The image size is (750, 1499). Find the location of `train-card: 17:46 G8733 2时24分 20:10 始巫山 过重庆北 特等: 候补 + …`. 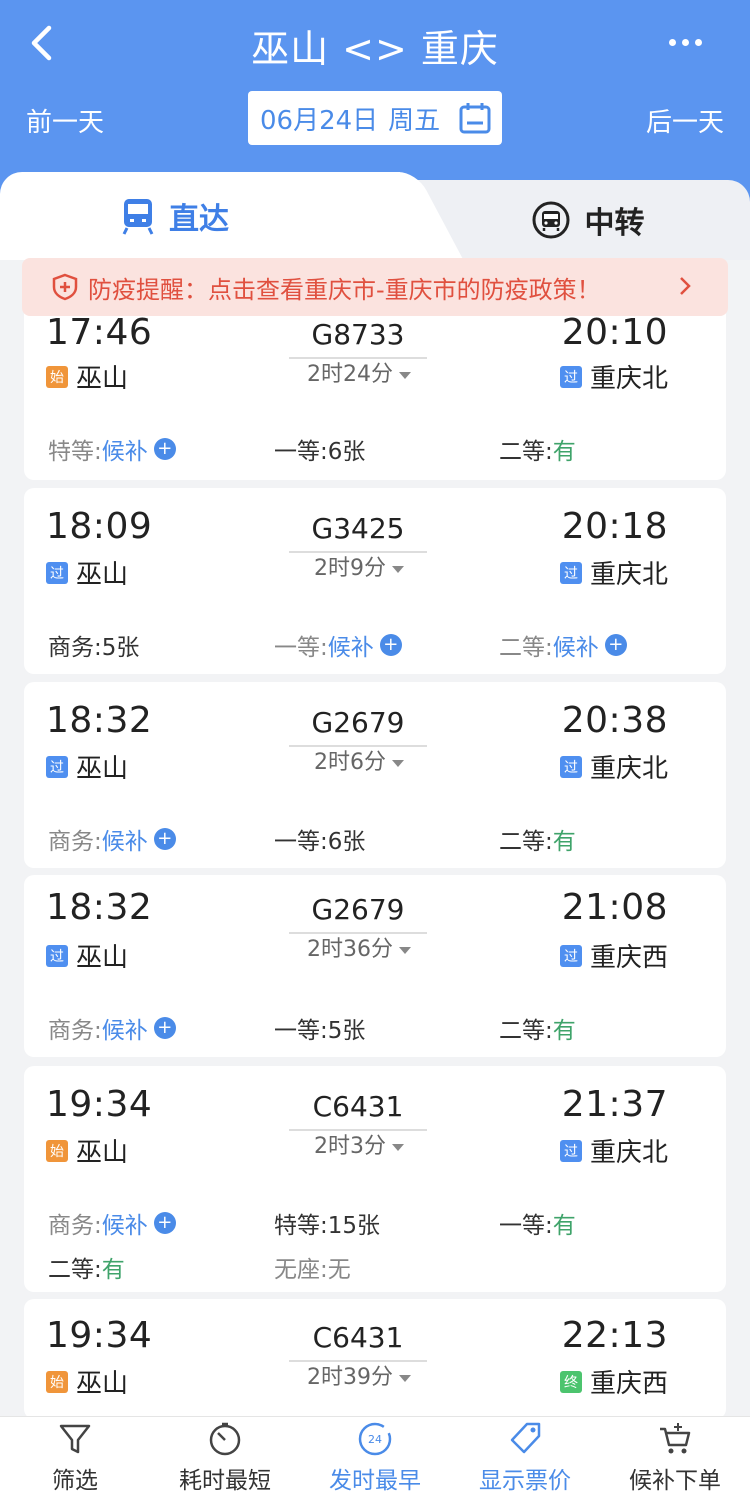

train-card: 17:46 G8733 2时24分 20:10 始巫山 过重庆北 特等: 候补 + … is located at coordinates (375, 390).